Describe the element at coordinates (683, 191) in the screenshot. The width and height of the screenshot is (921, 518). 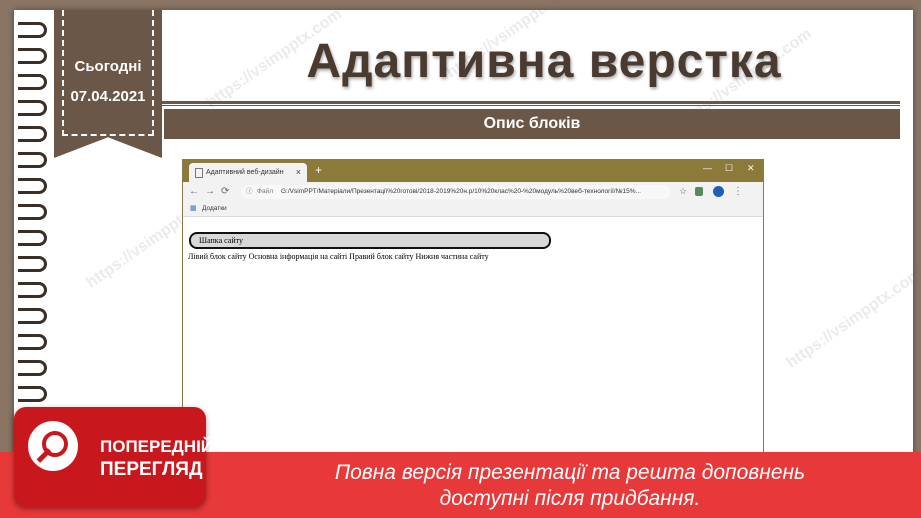
I see `star-icon: ☆` at that location.